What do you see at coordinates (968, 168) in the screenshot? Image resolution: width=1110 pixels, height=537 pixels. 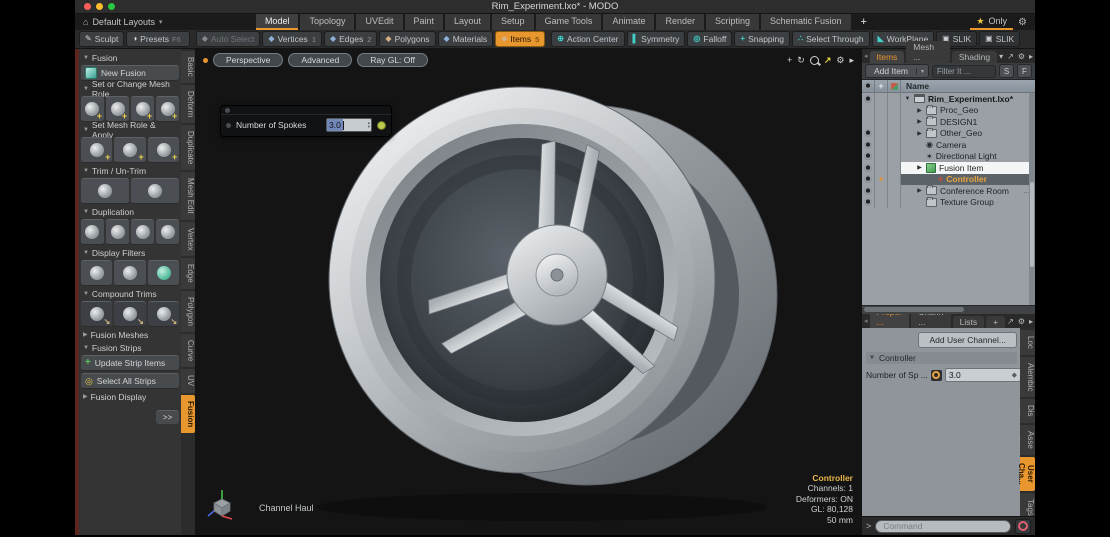 I see `item-name-cell: ▶ Fusion Item` at bounding box center [968, 168].